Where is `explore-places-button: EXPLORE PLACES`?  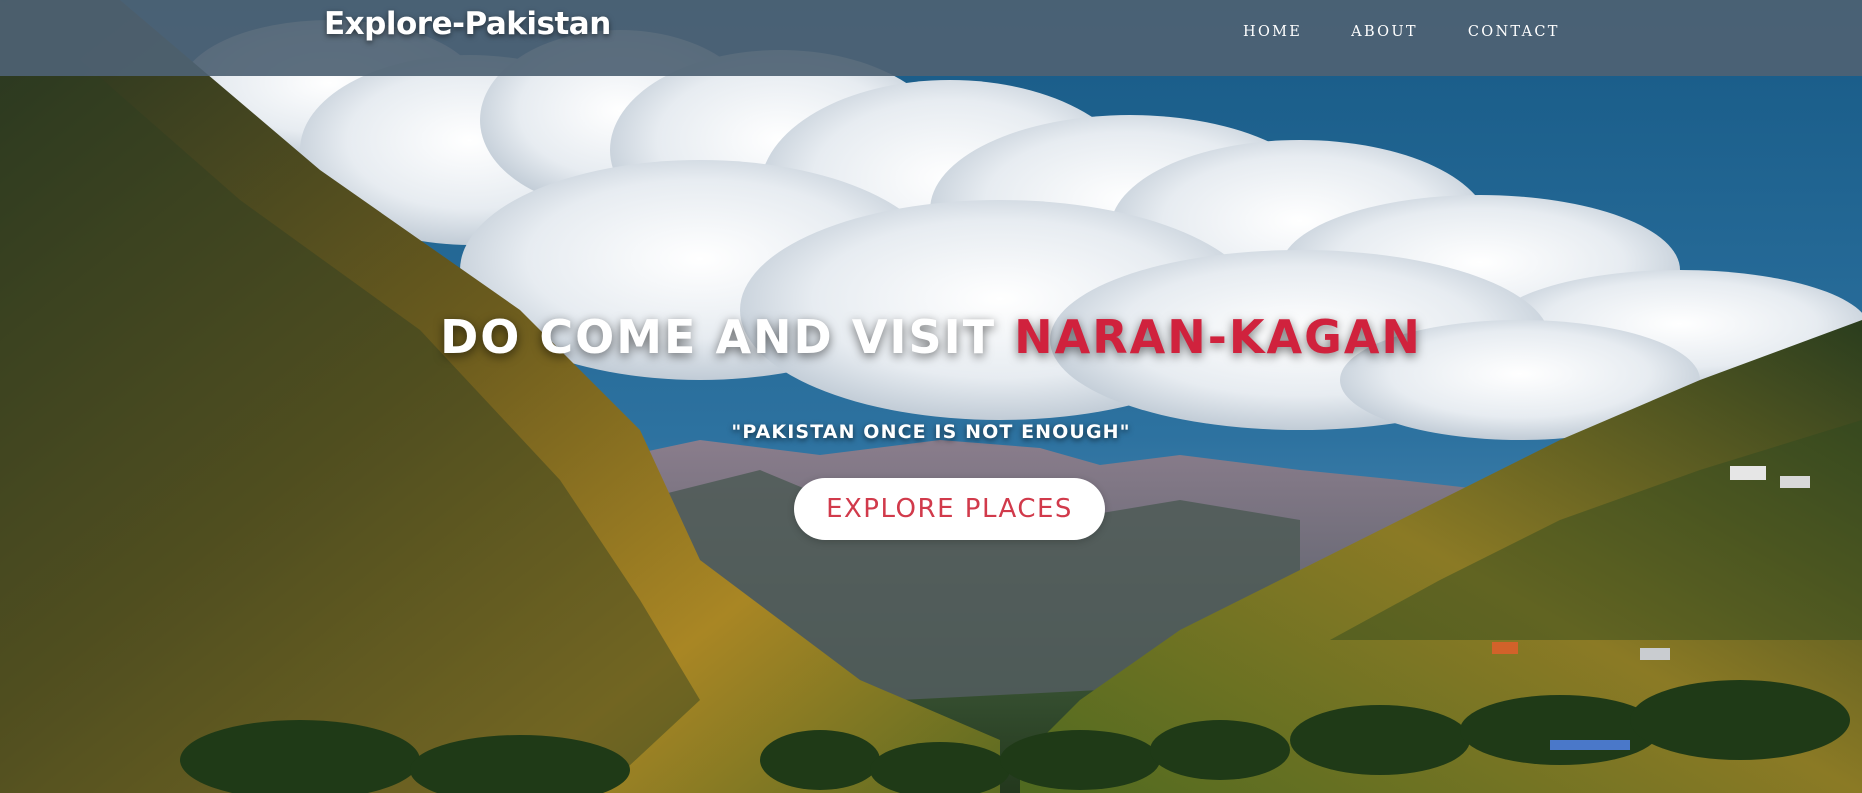 explore-places-button: EXPLORE PLACES is located at coordinates (949, 509).